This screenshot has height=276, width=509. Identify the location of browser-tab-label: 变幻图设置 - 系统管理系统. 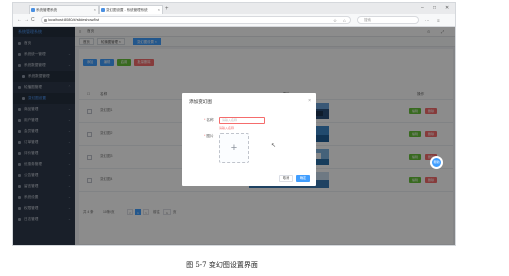
(127, 10).